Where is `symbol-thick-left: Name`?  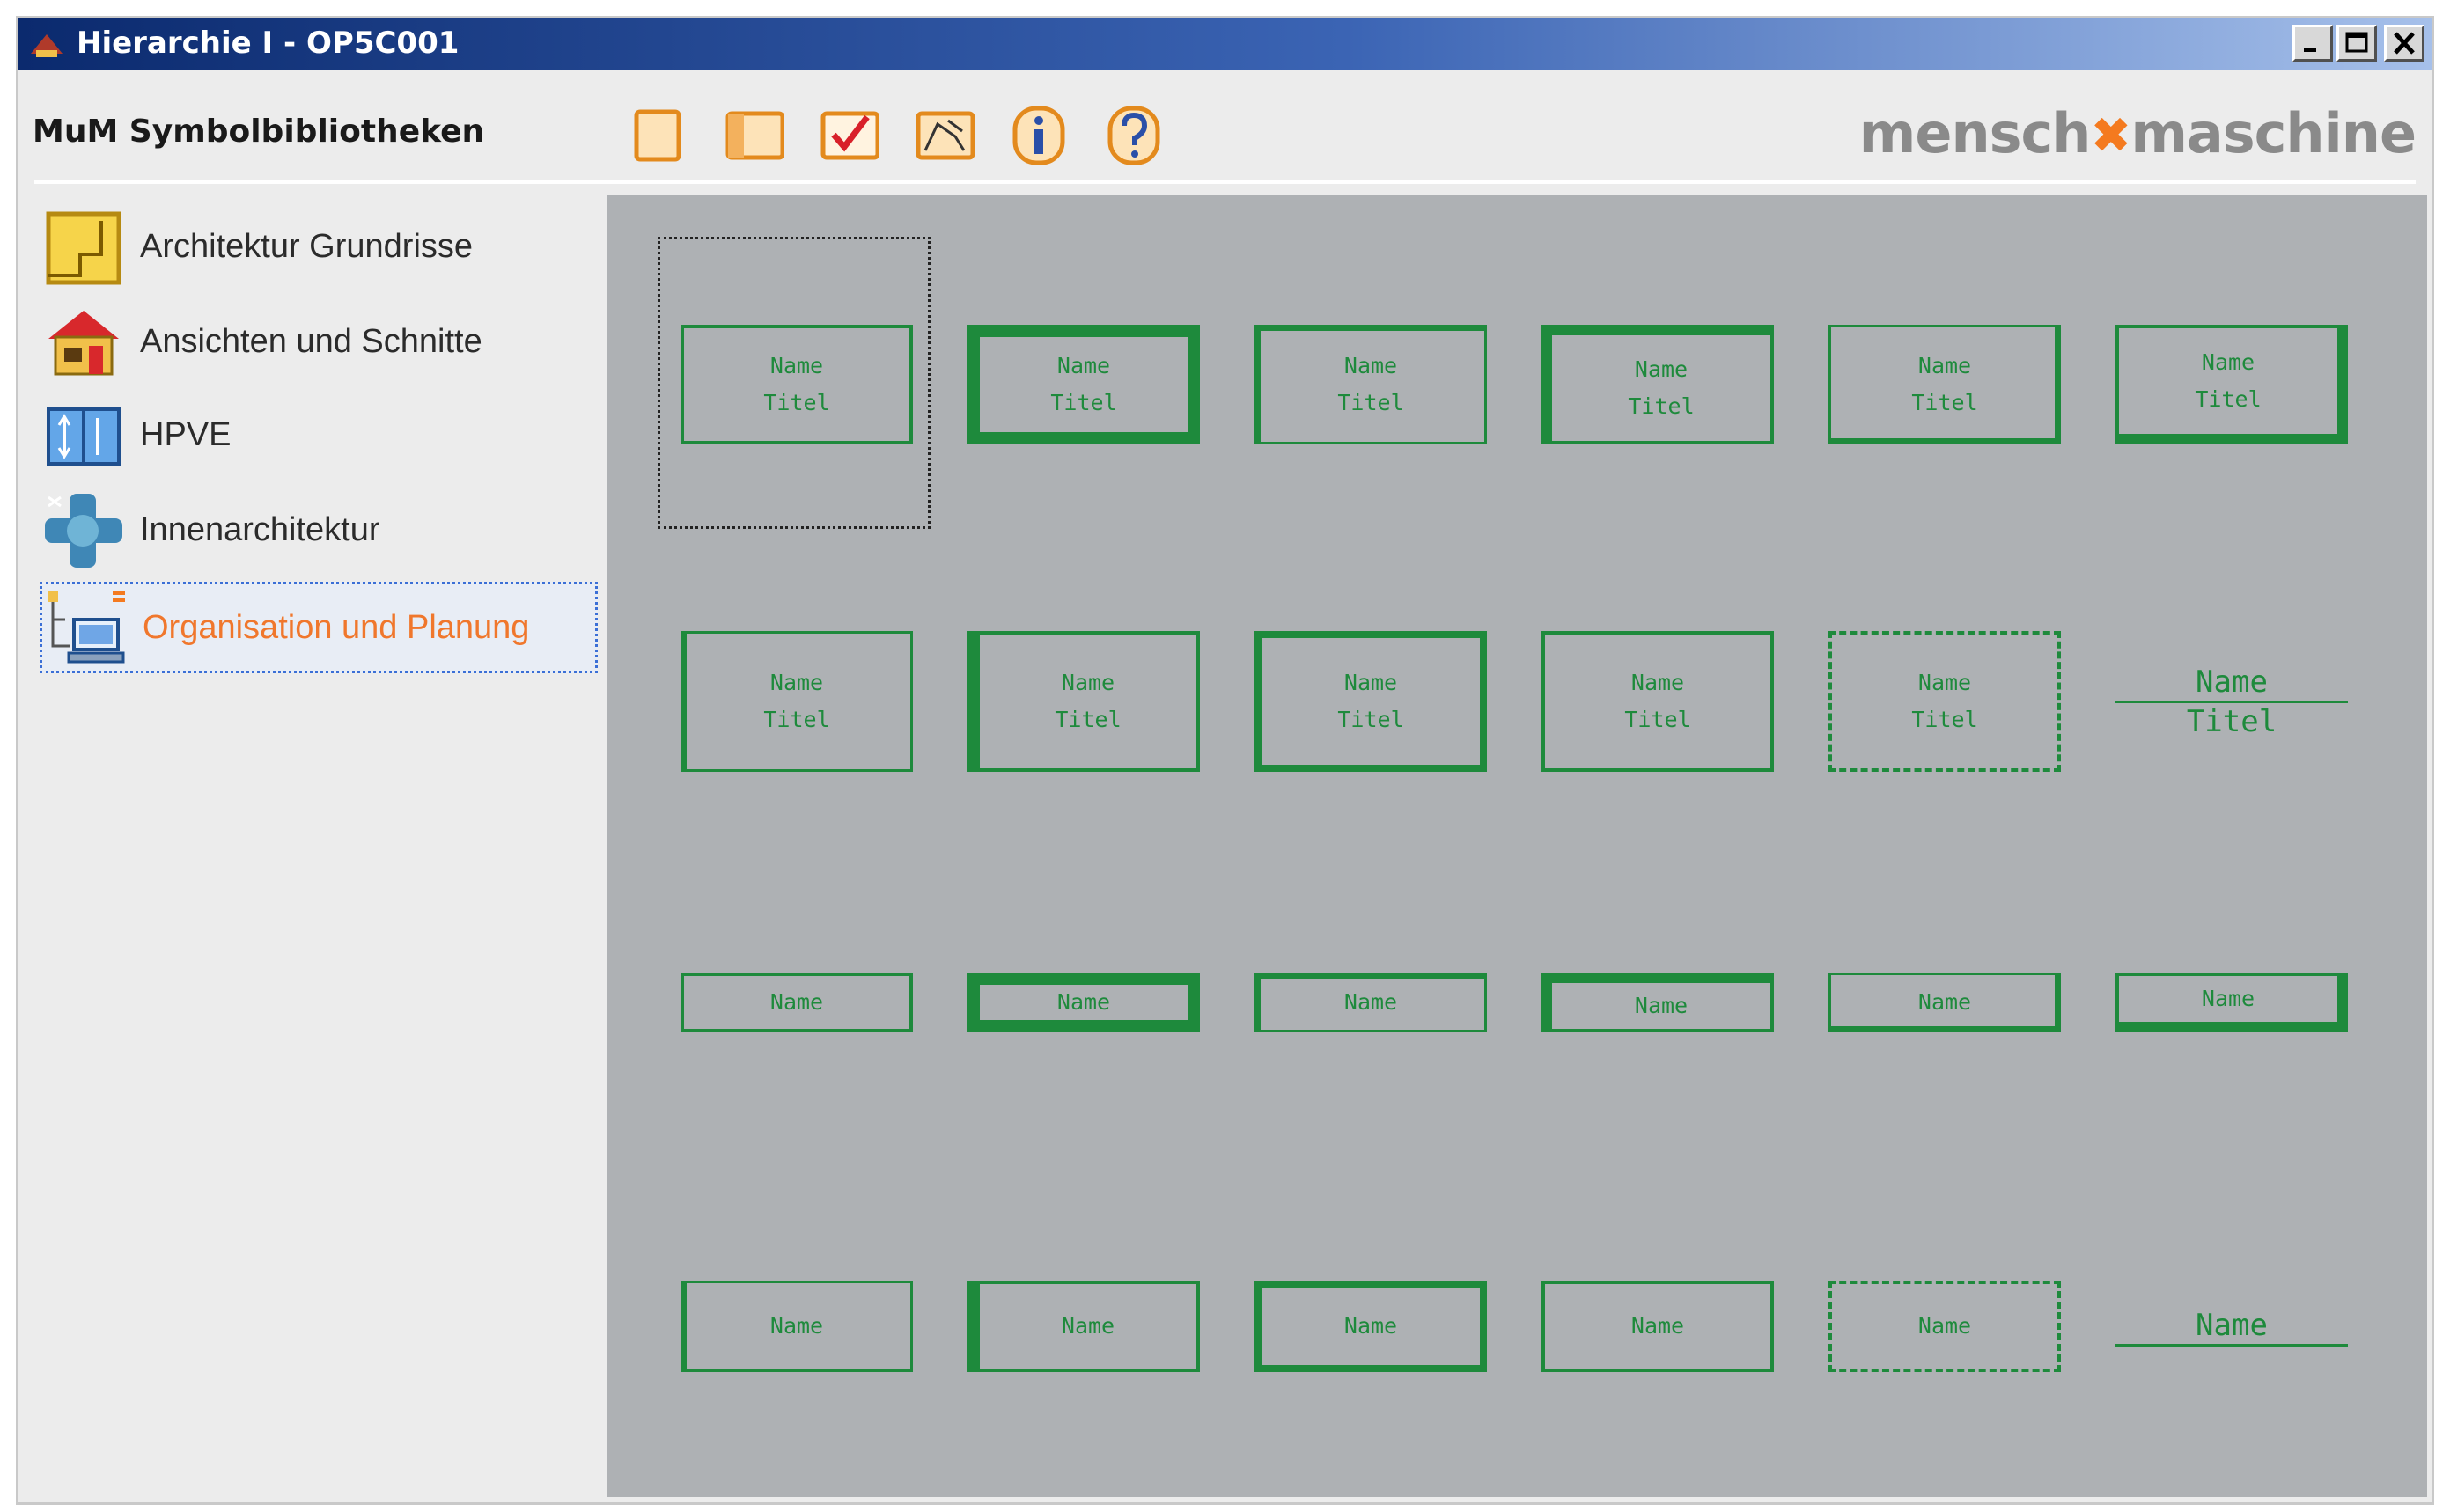
symbol-thick-left: Name is located at coordinates (1083, 1327).